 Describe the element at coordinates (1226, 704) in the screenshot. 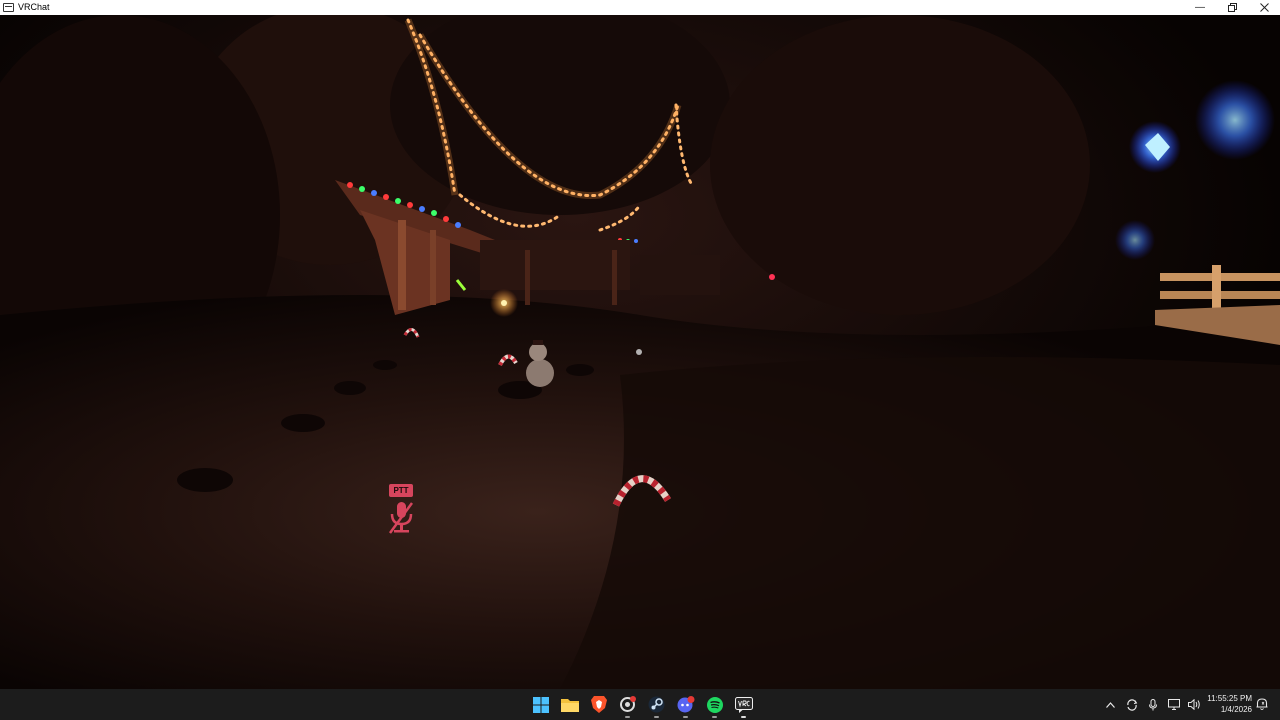

I see `taskbar-clock: 11:55:25 PM 1/4/2026` at that location.